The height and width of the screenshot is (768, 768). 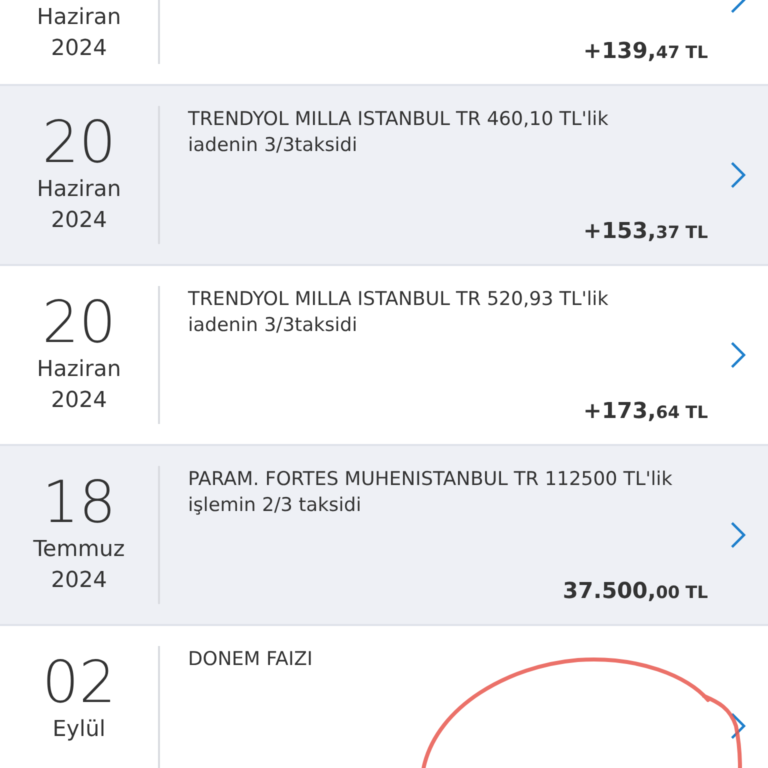 What do you see at coordinates (79, 730) in the screenshot?
I see `month-label: Eylül` at bounding box center [79, 730].